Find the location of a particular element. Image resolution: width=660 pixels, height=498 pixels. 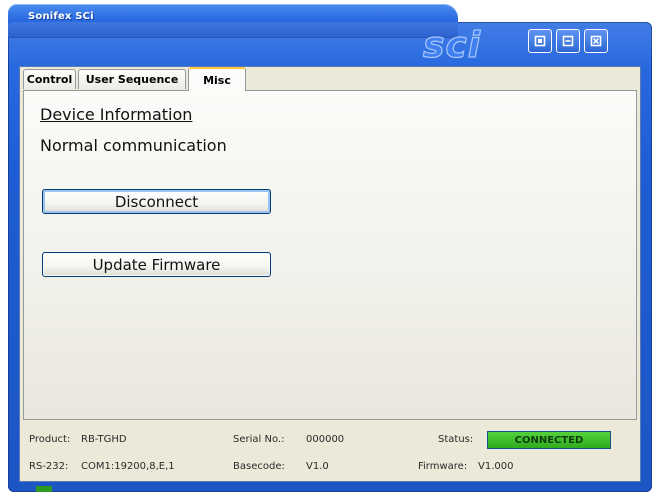

tab-user-sequence: User Sequence is located at coordinates (132, 79).